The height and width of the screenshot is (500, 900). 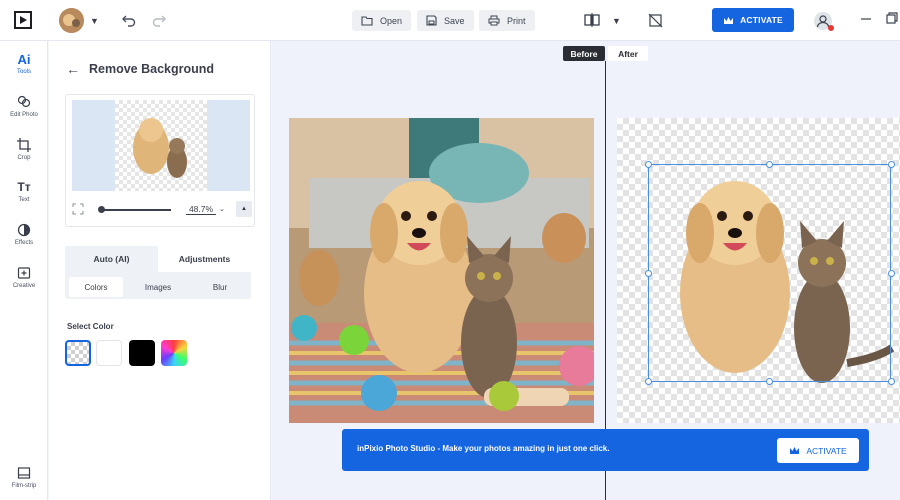 I want to click on rail-label: Text, so click(x=24, y=200).